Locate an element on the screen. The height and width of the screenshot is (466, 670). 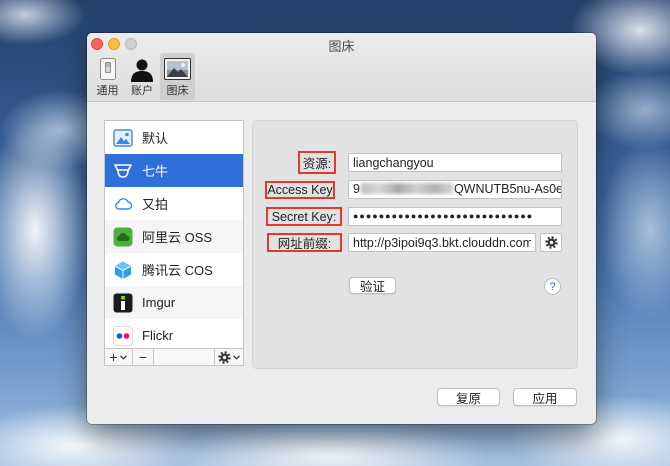
aliyun-oss-icon is located at coordinates (123, 237).